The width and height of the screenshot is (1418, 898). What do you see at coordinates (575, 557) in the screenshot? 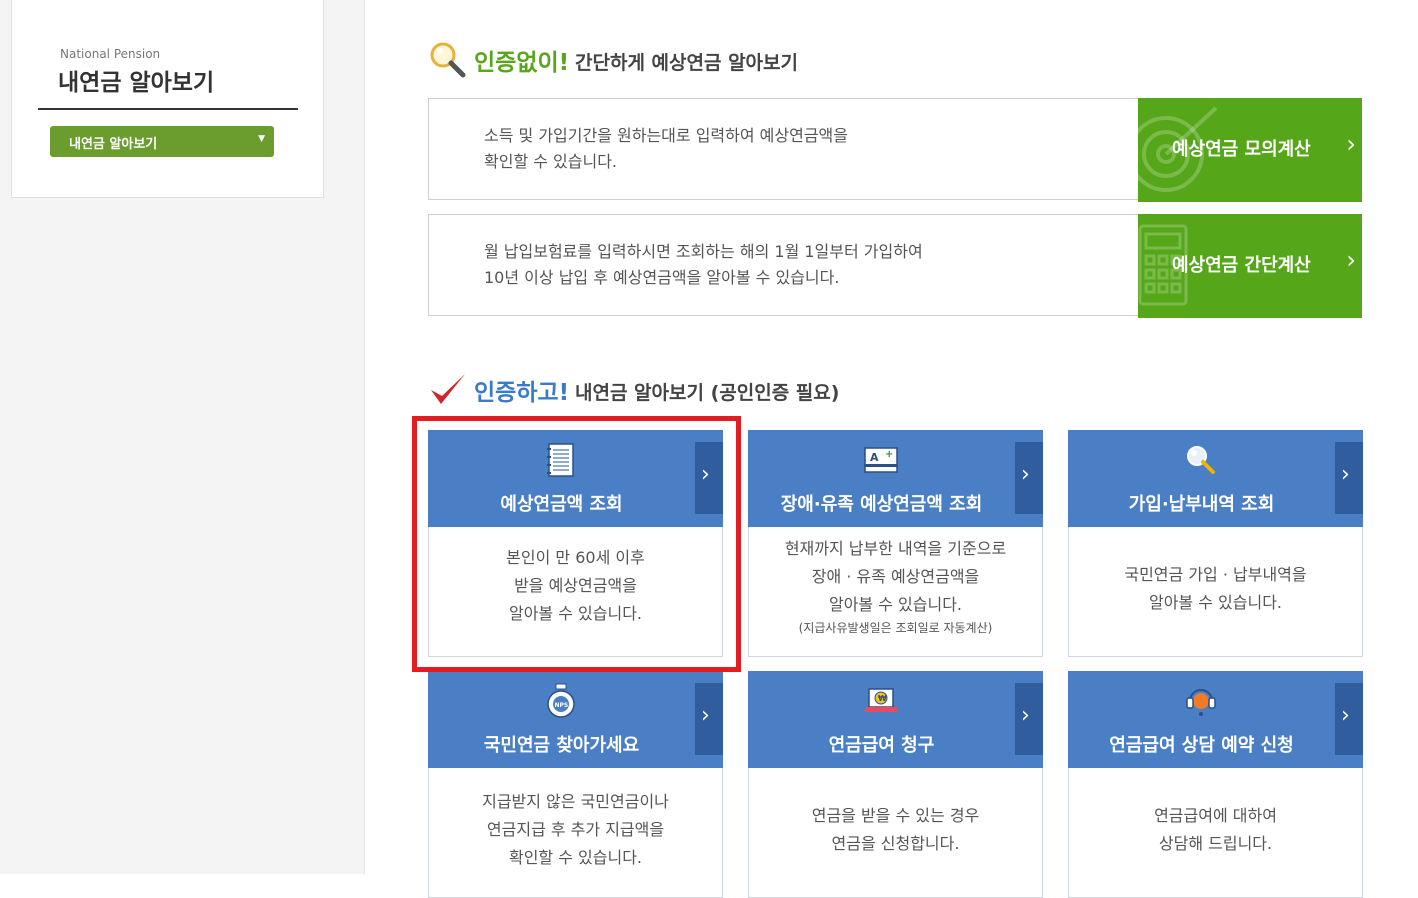
I see `card-line: 본인이 만 60세 이후` at bounding box center [575, 557].